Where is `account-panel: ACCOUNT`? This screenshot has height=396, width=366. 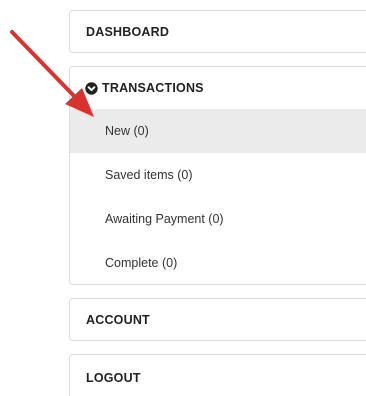
account-panel: ACCOUNT is located at coordinates (217, 319).